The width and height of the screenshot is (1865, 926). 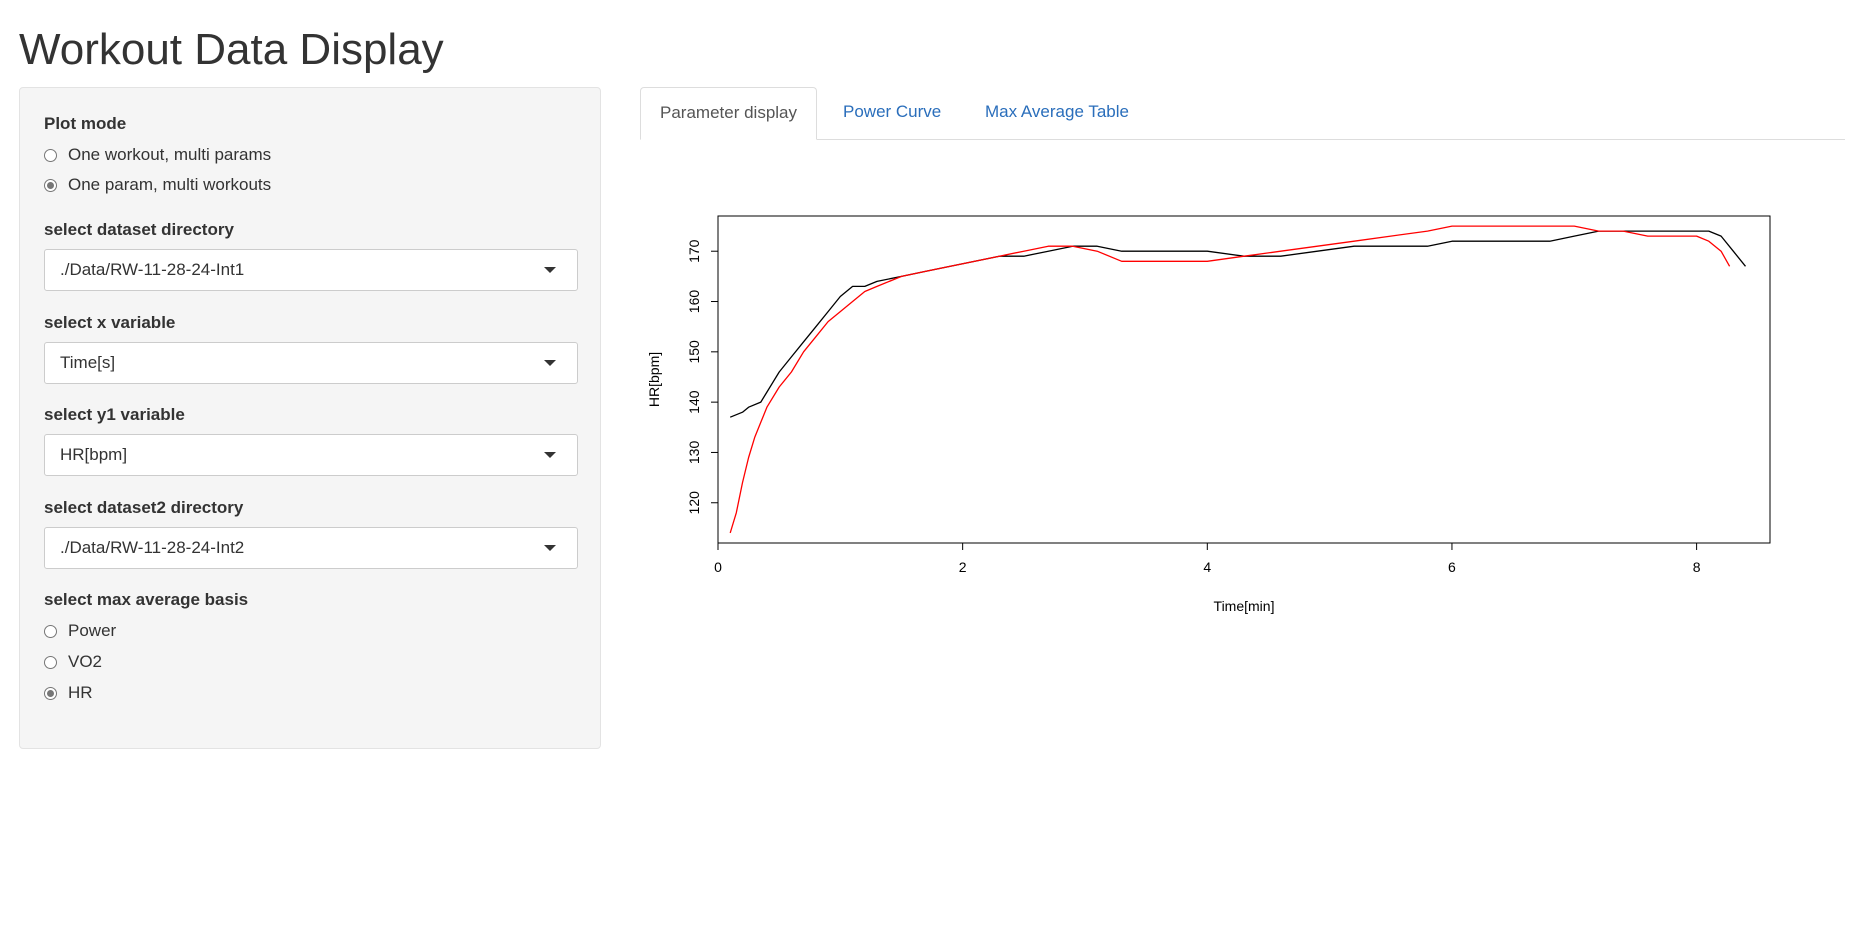 What do you see at coordinates (80, 692) in the screenshot?
I see `radio-label: HR` at bounding box center [80, 692].